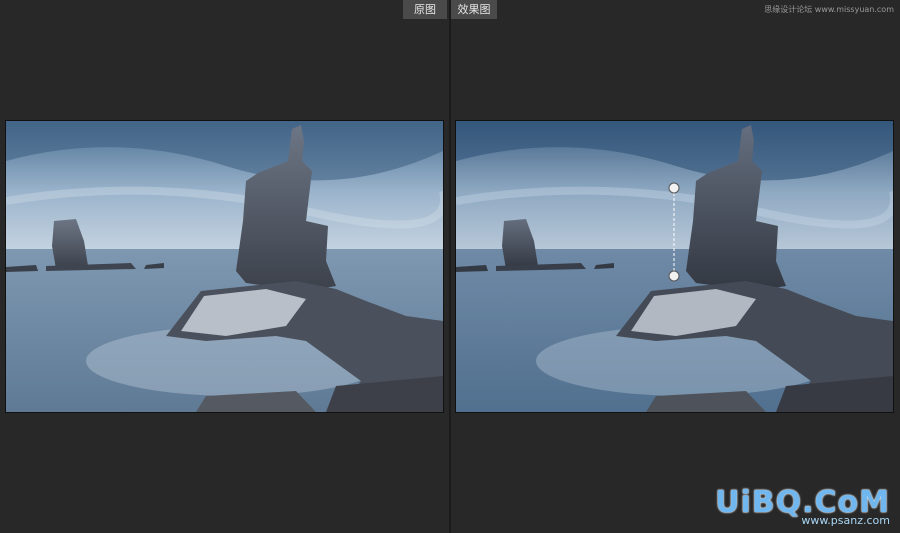  What do you see at coordinates (674, 276) in the screenshot?
I see `gradient-end-handle-icon` at bounding box center [674, 276].